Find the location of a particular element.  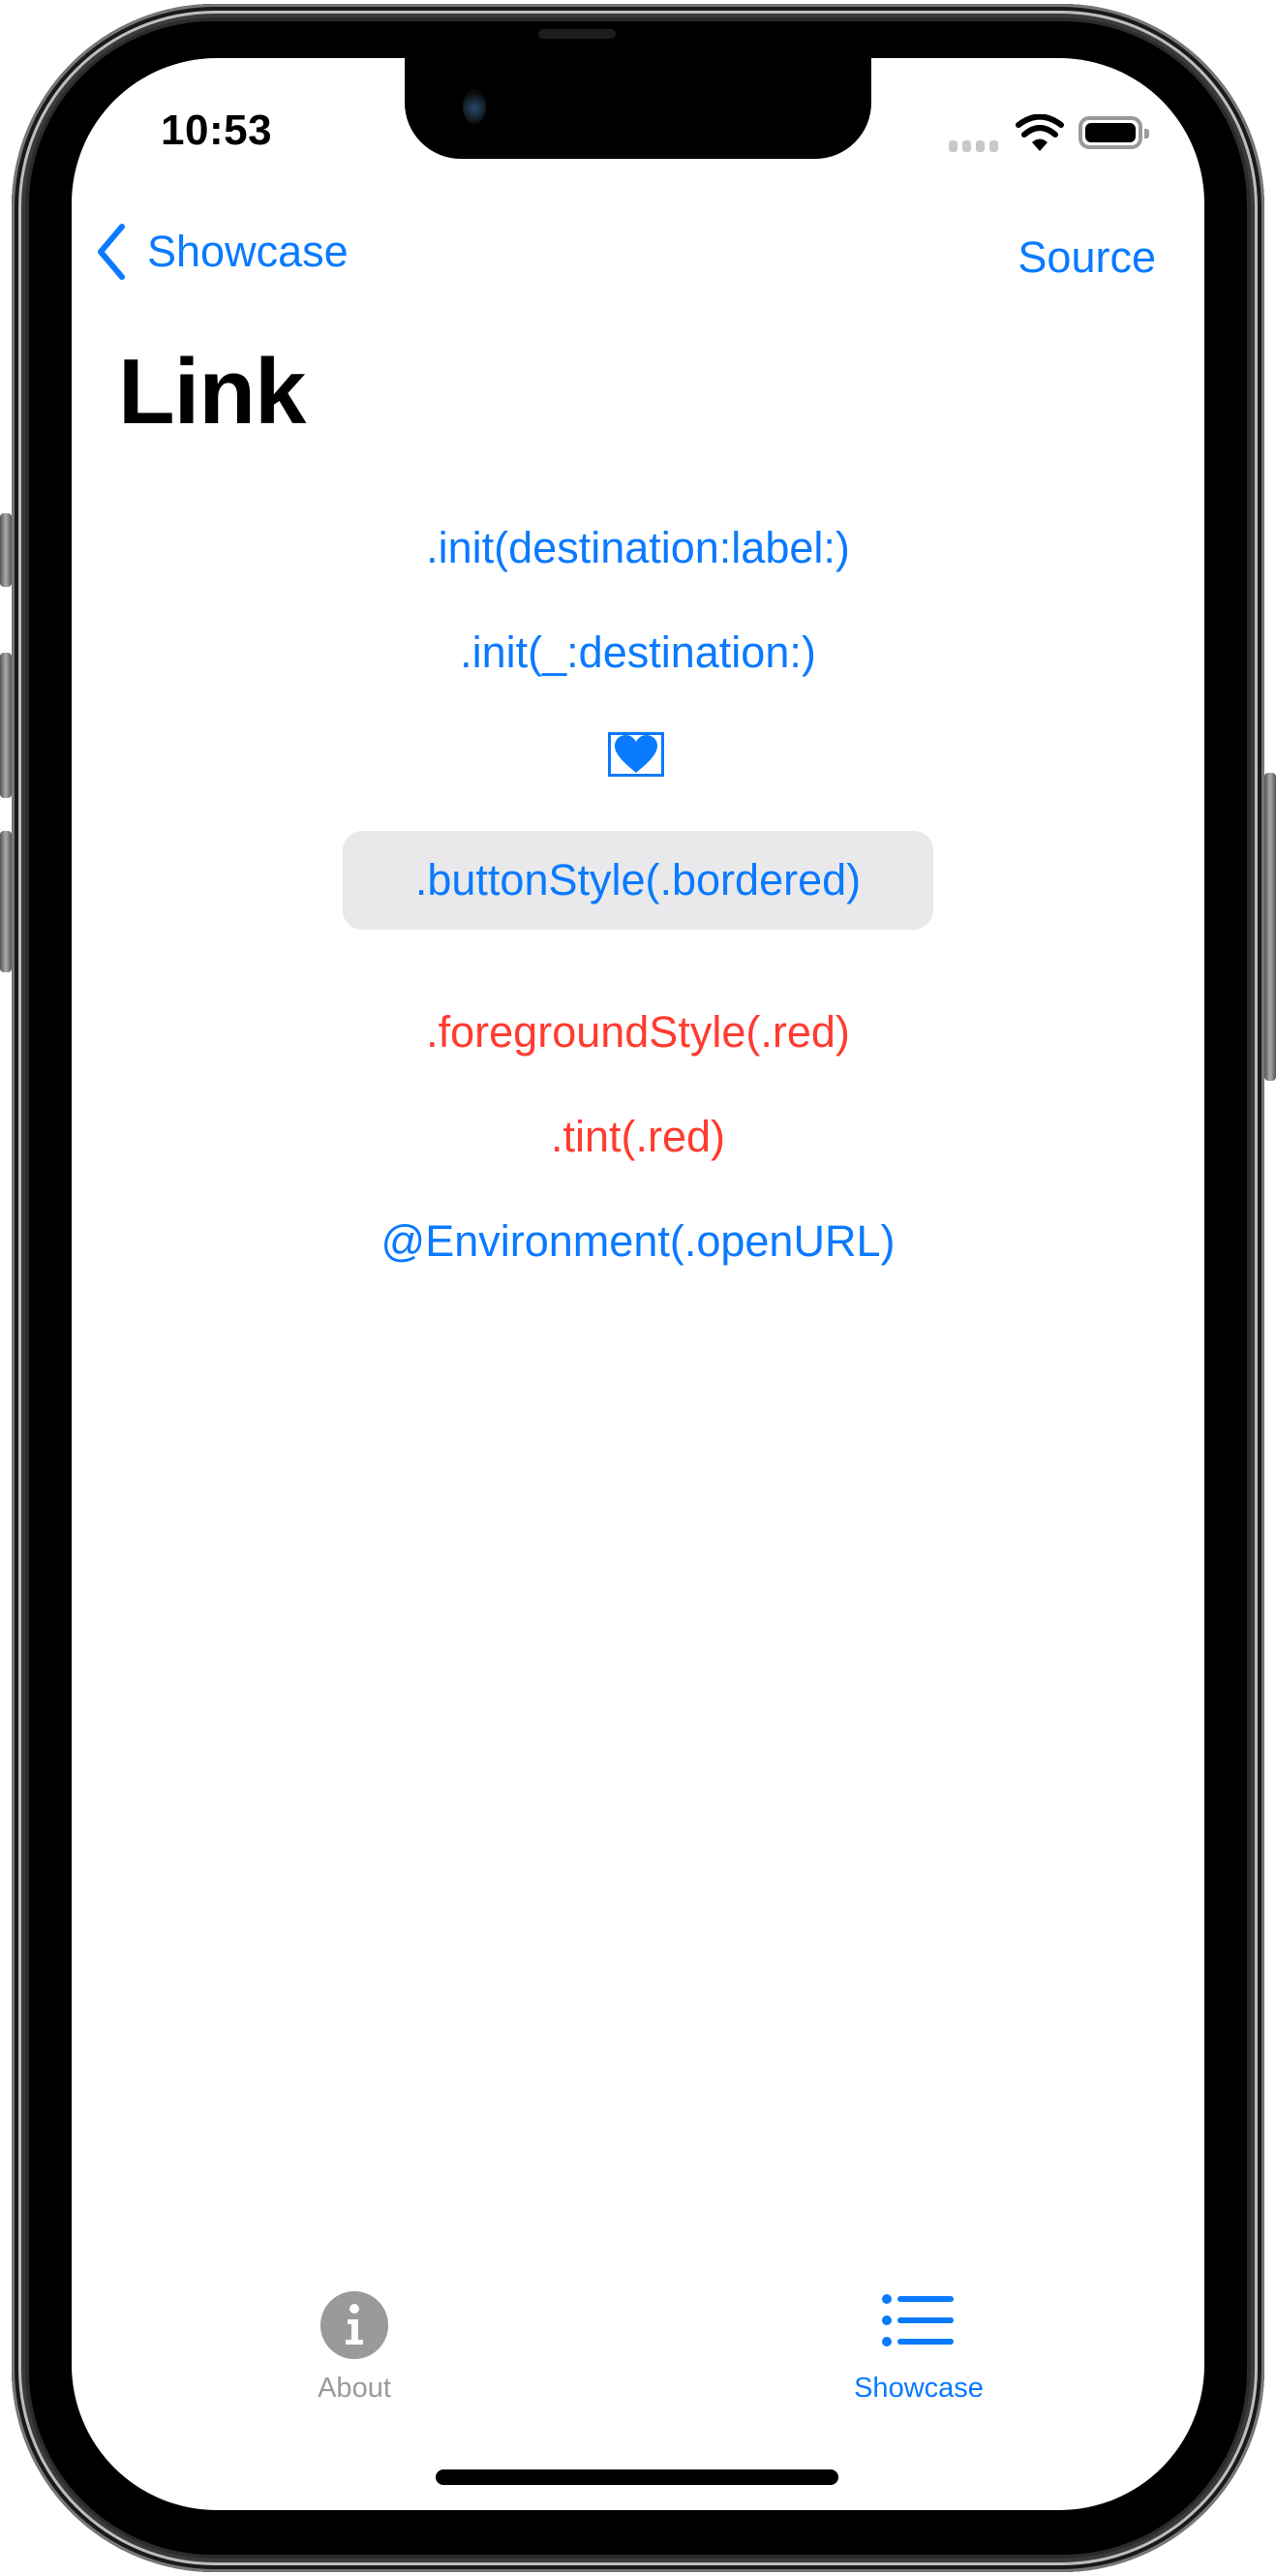

link-tint-red: .tint(.red) is located at coordinates (638, 1137).